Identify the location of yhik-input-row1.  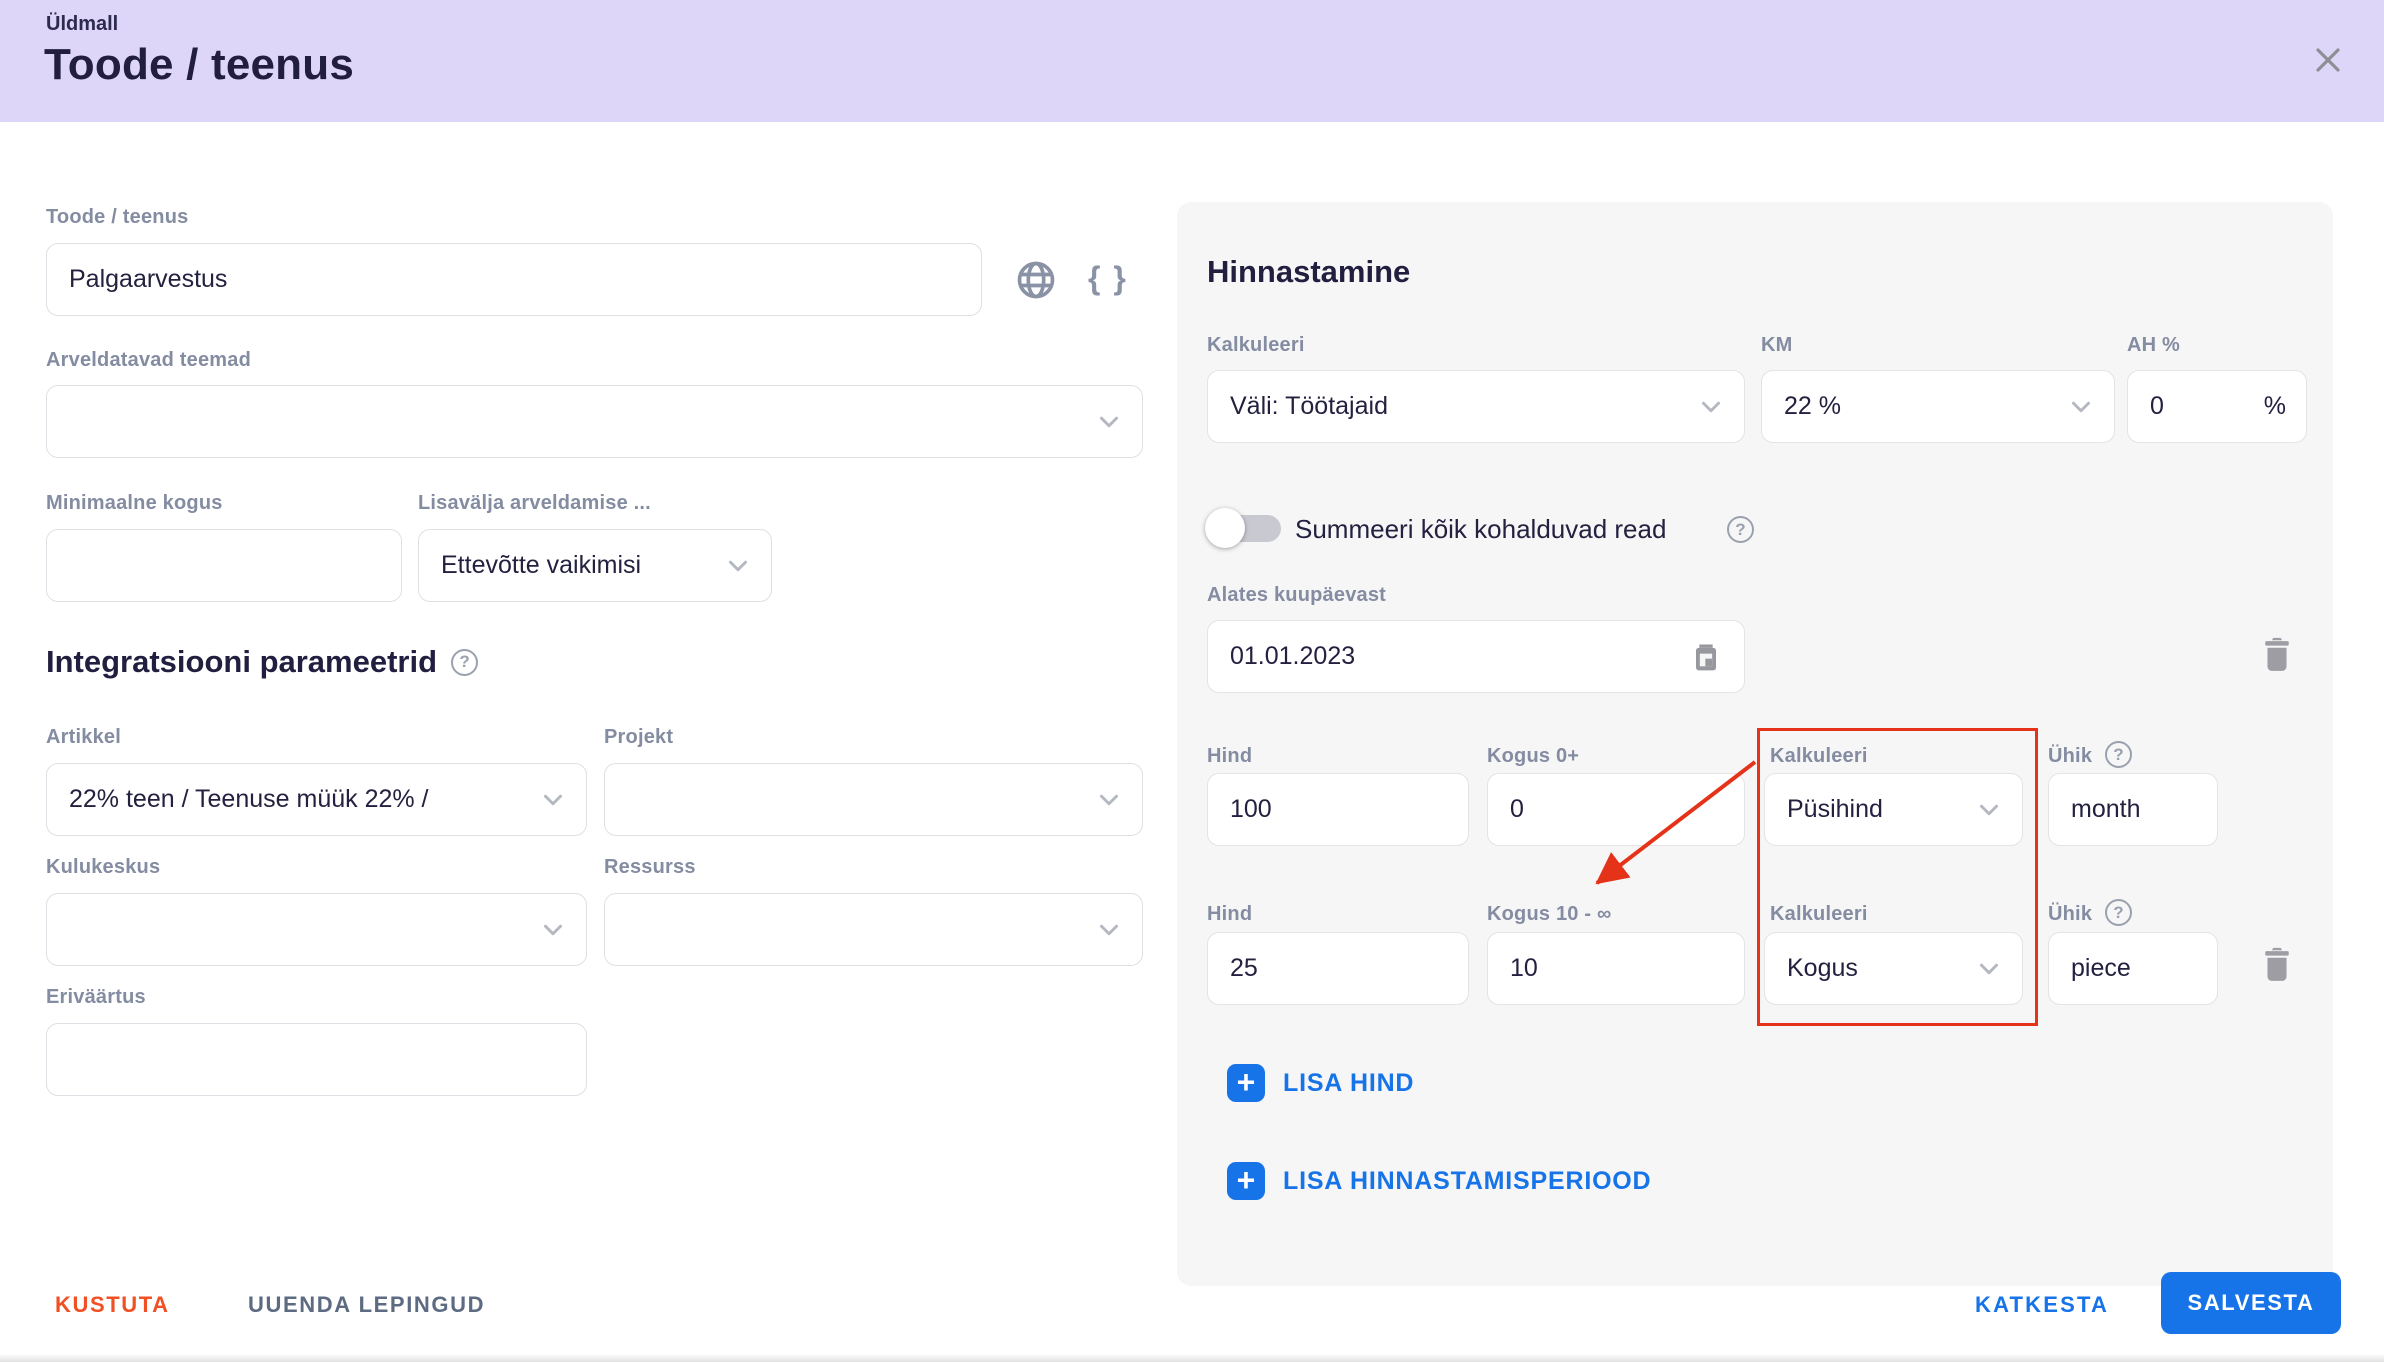
(2133, 809).